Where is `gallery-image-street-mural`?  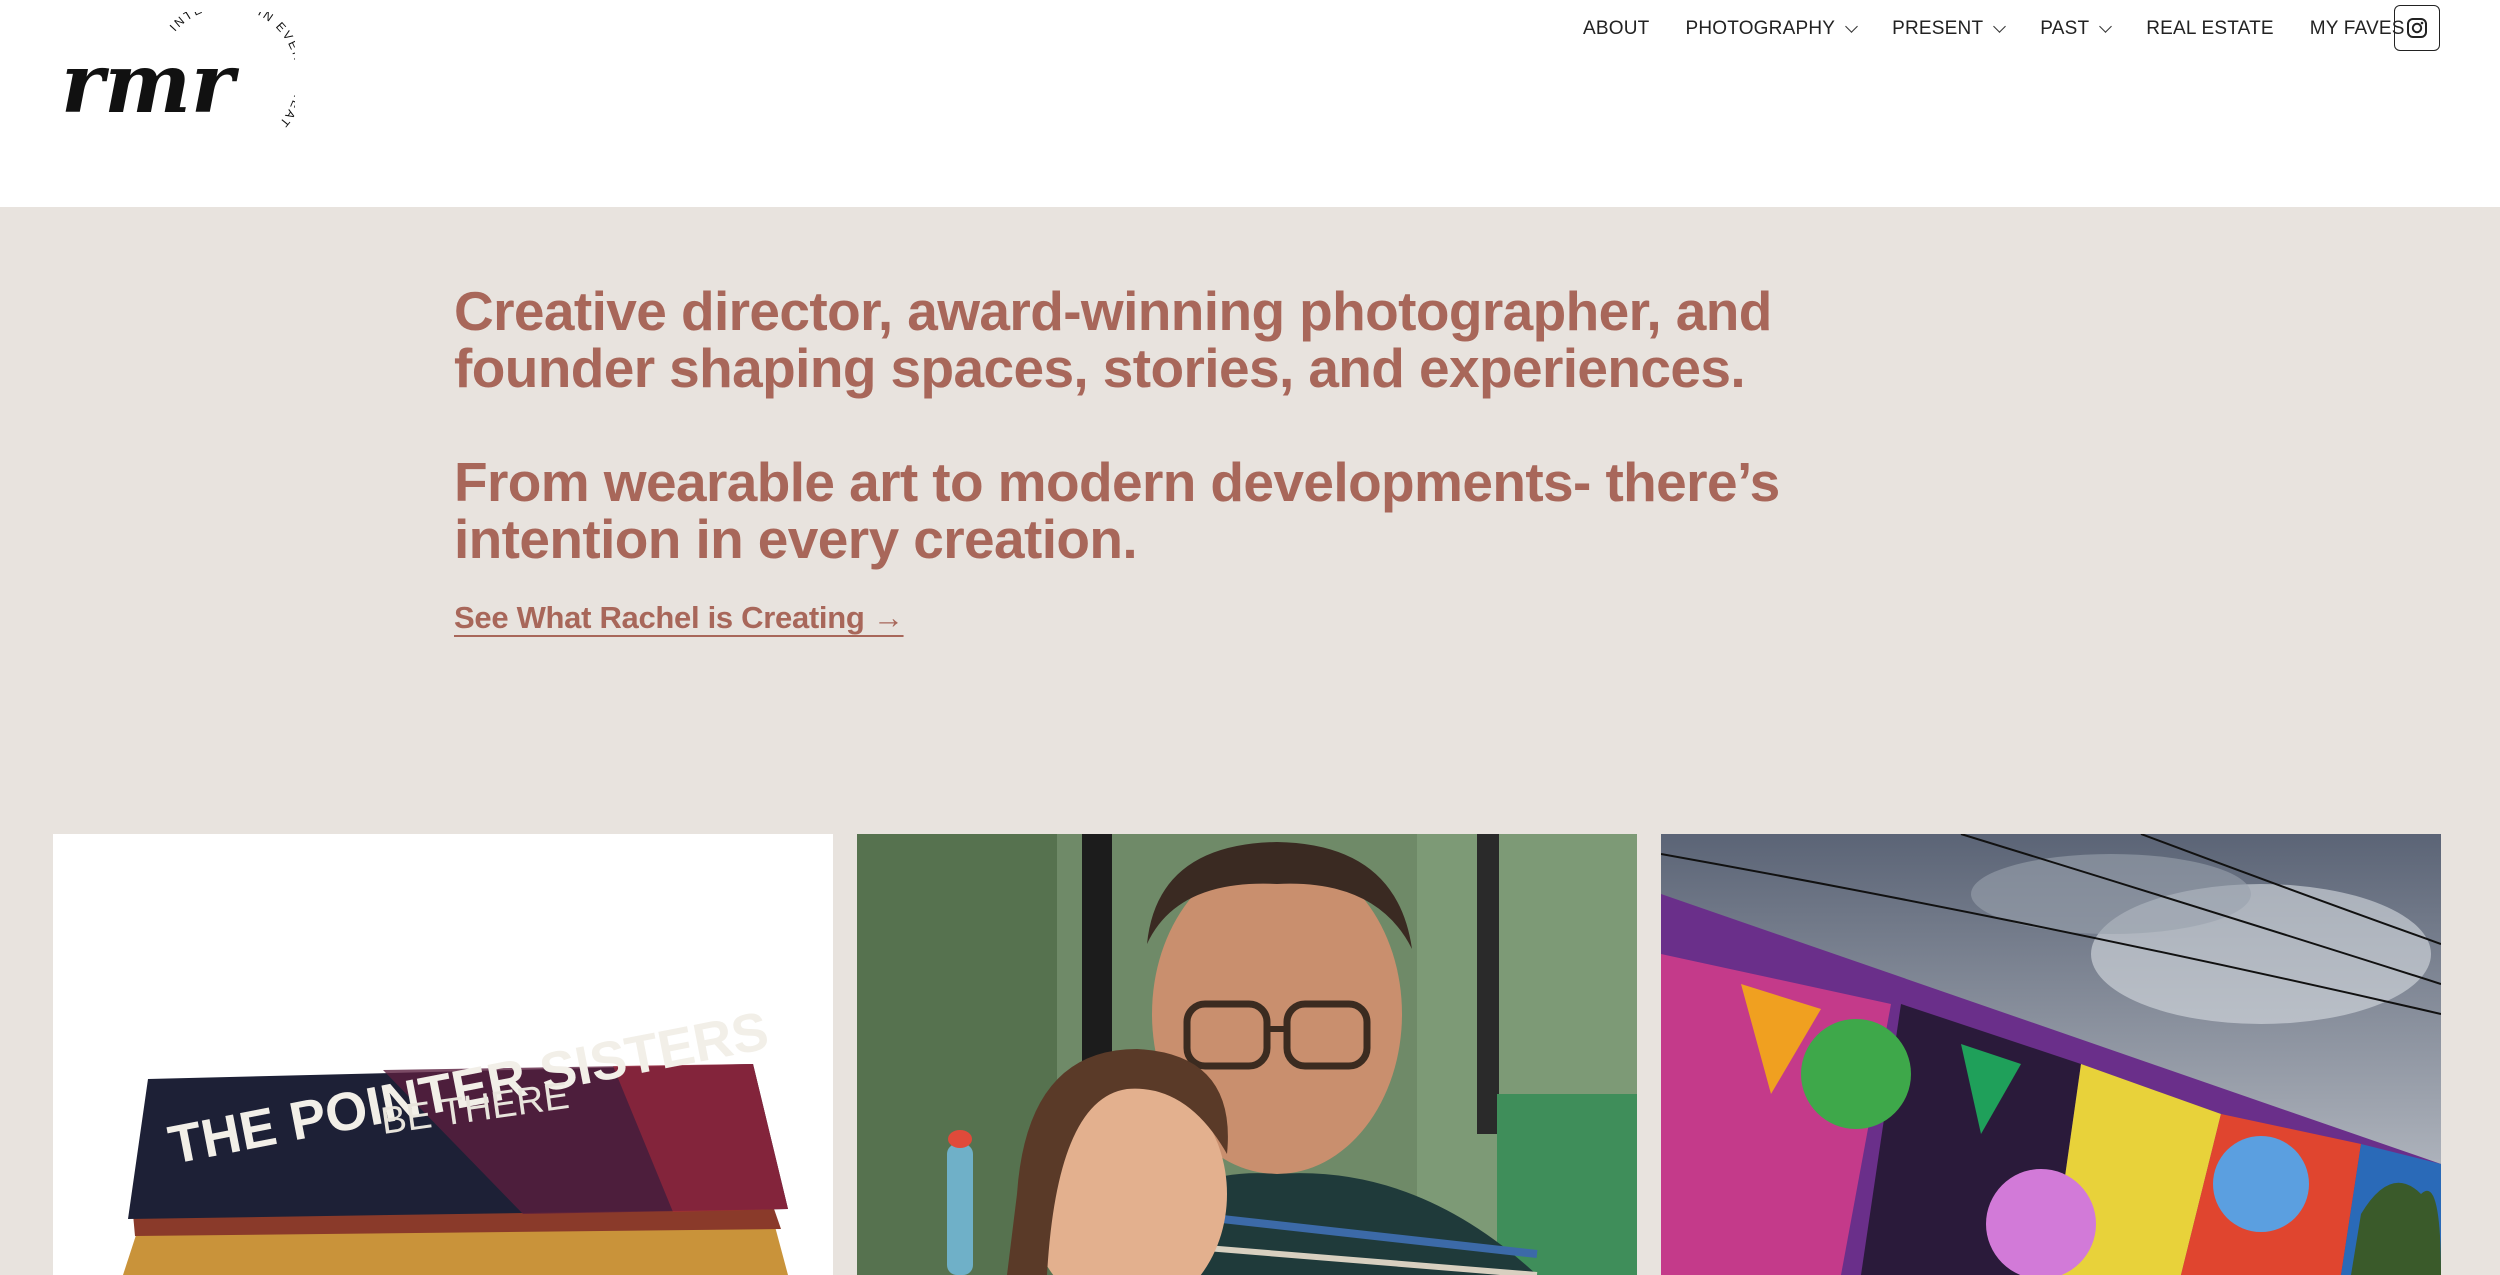 gallery-image-street-mural is located at coordinates (2051, 1054).